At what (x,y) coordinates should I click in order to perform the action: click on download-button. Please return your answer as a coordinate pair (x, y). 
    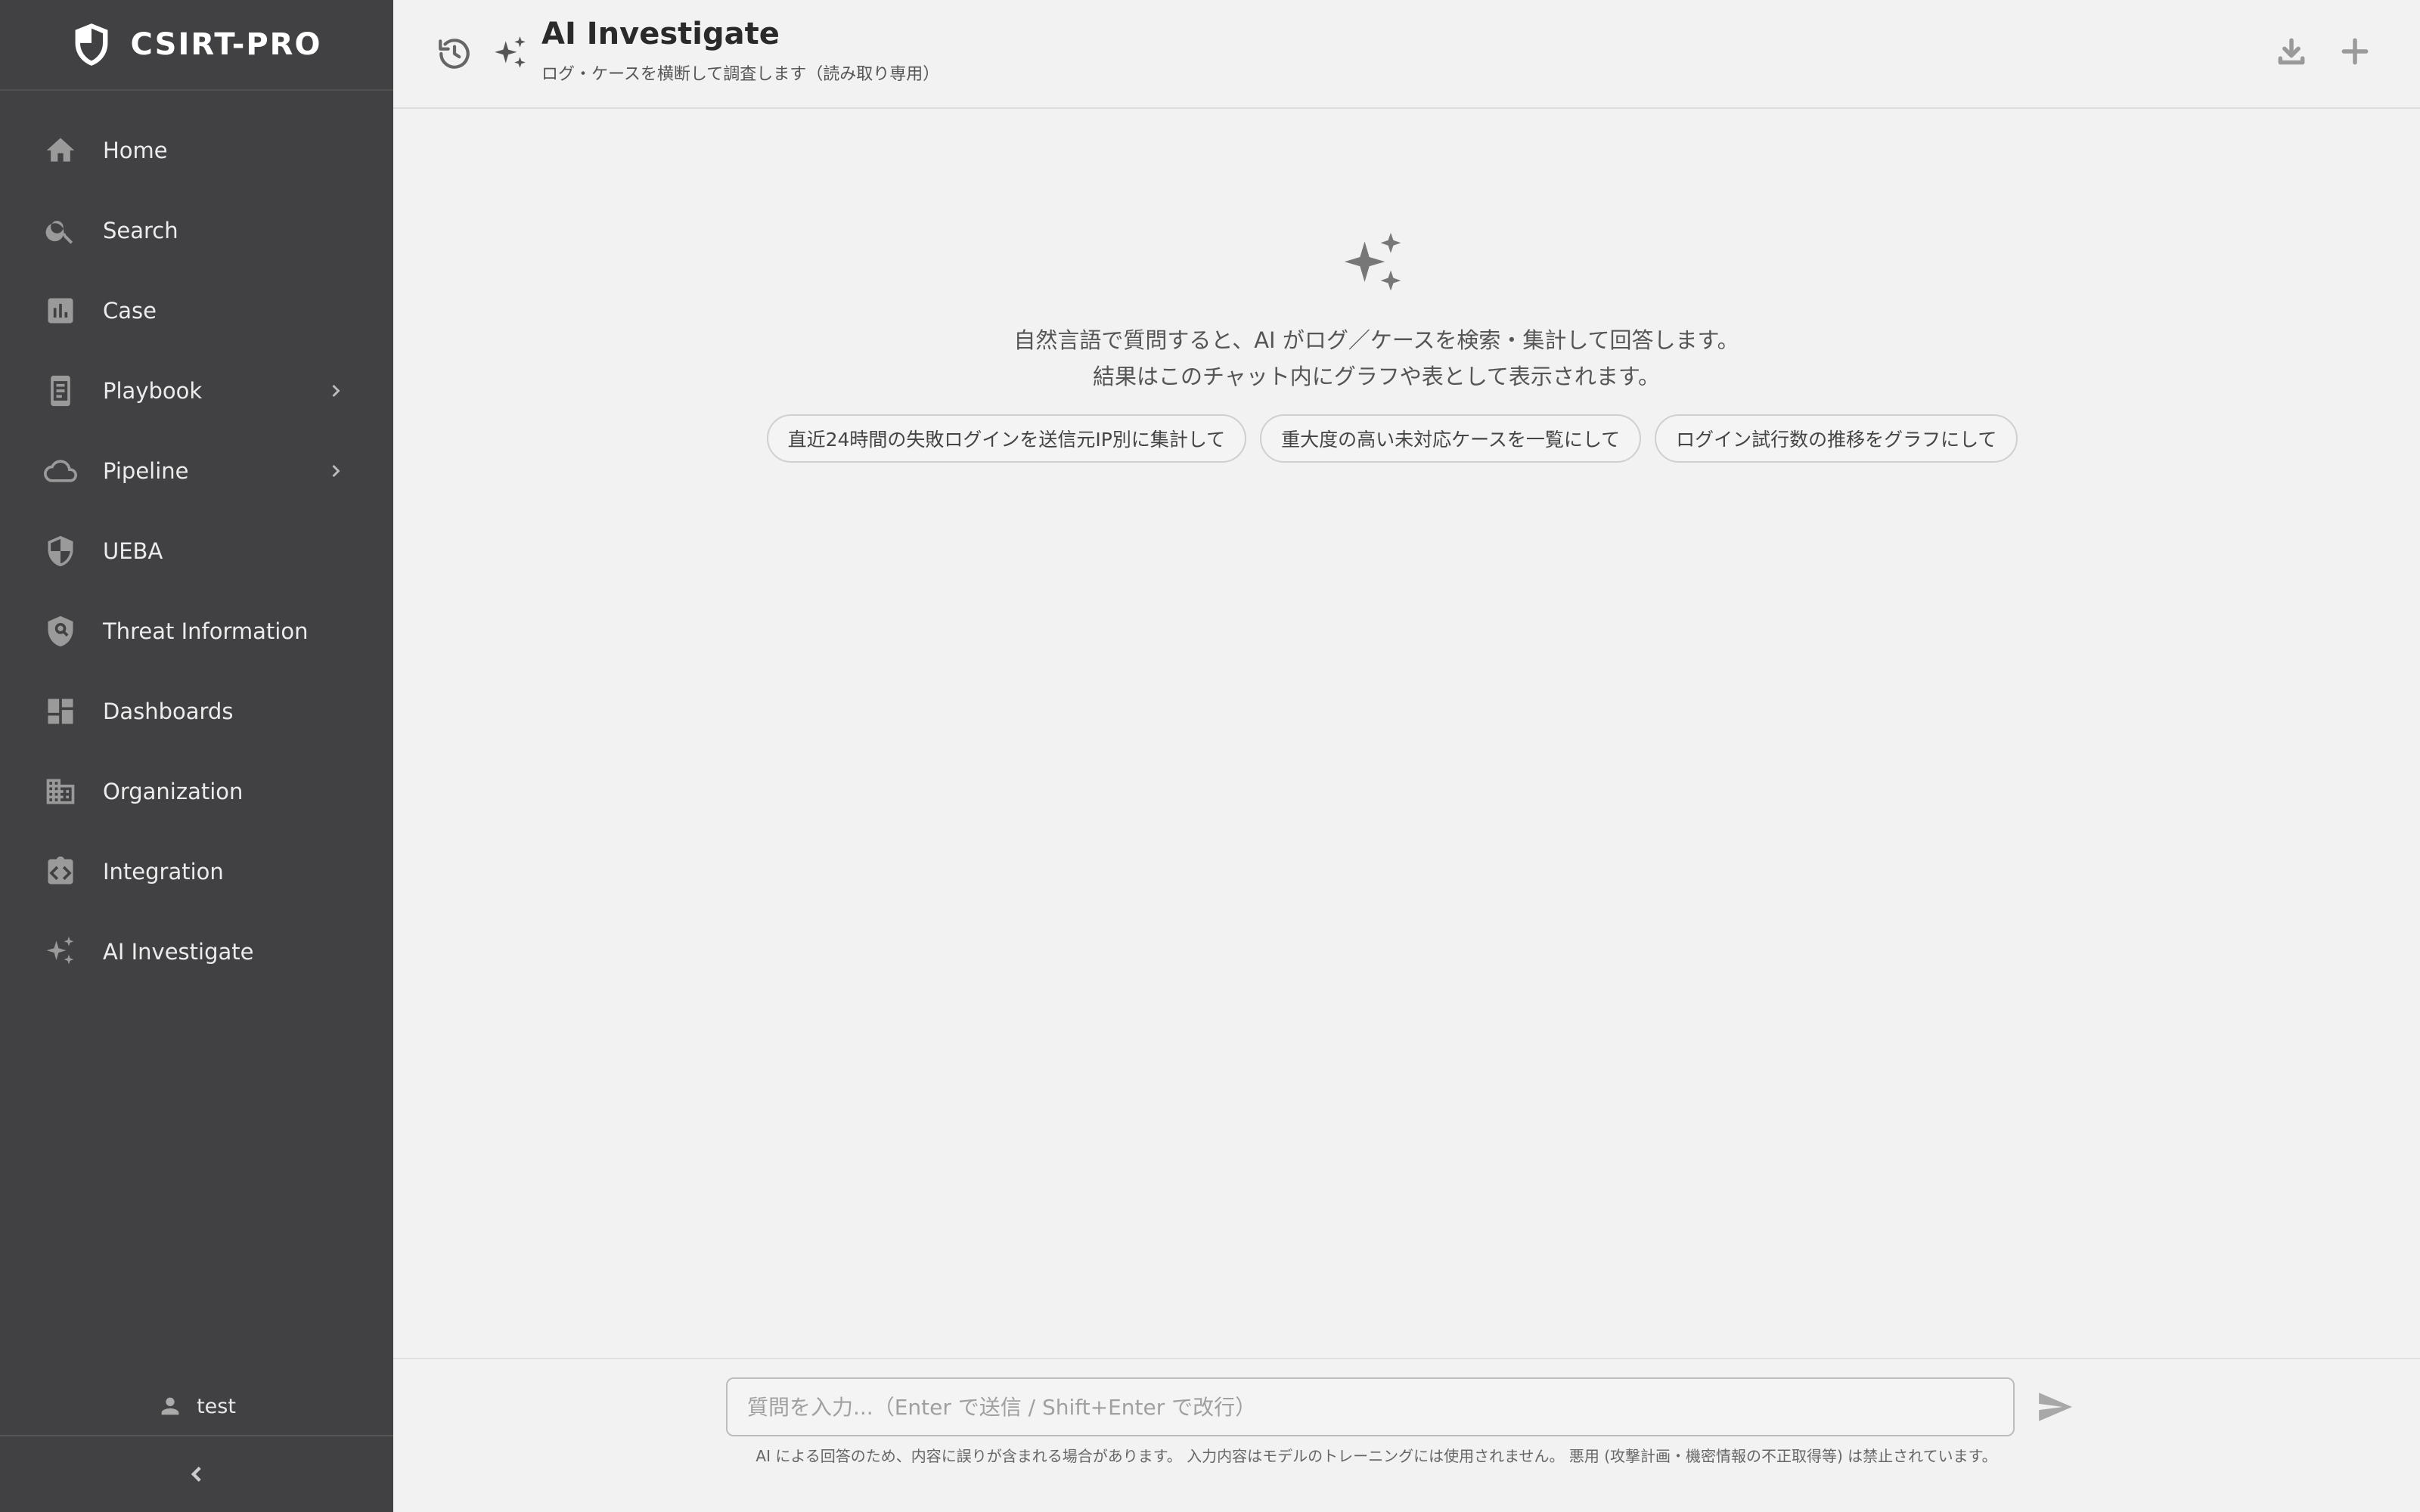
    Looking at the image, I should click on (2294, 54).